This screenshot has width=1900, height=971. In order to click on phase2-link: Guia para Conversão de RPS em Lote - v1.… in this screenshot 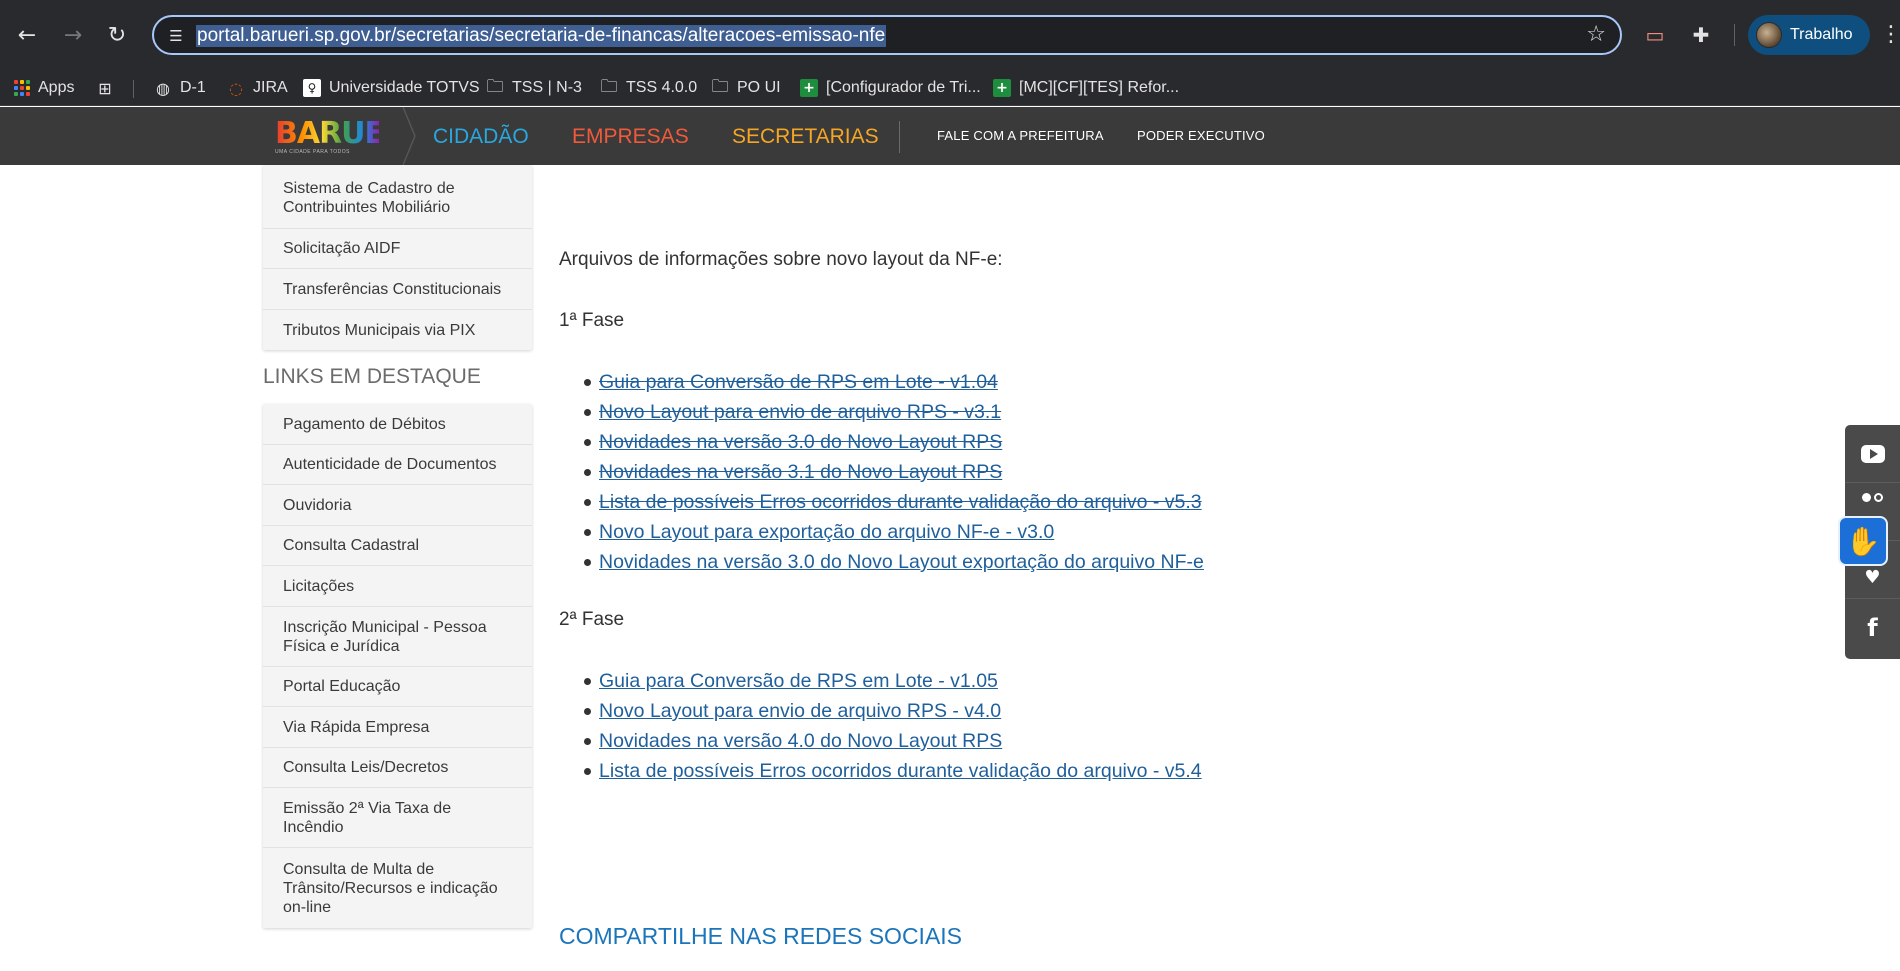, I will do `click(798, 681)`.